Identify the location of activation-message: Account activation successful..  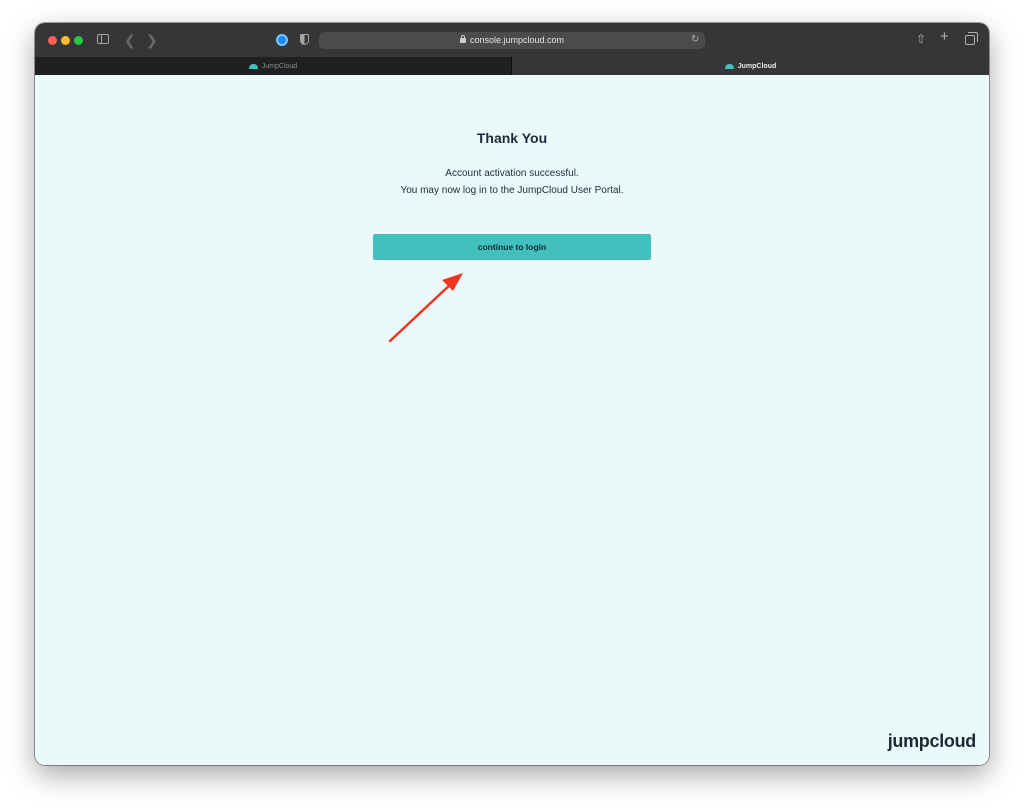
(512, 173).